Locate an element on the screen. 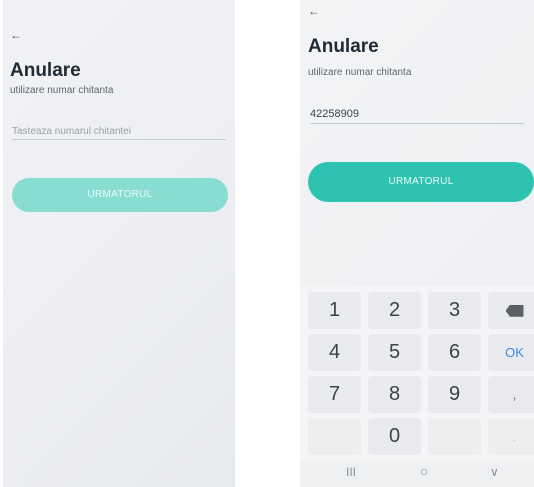 Image resolution: width=534 pixels, height=487 pixels. key-4: 4 is located at coordinates (334, 352).